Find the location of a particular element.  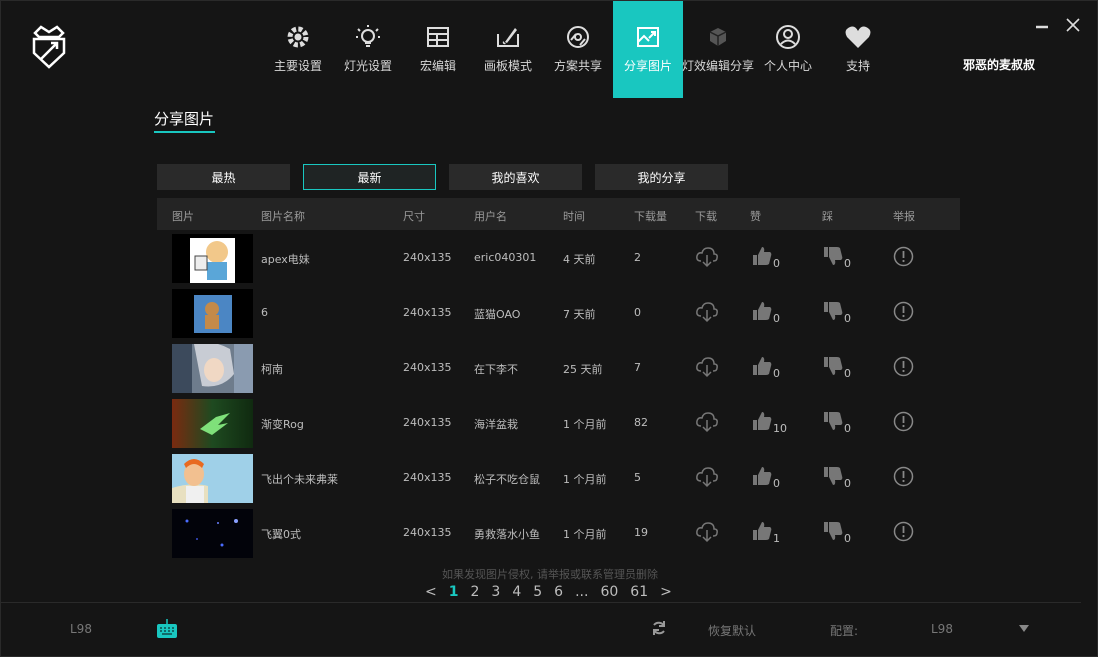

prev-page-button: < is located at coordinates (431, 593).